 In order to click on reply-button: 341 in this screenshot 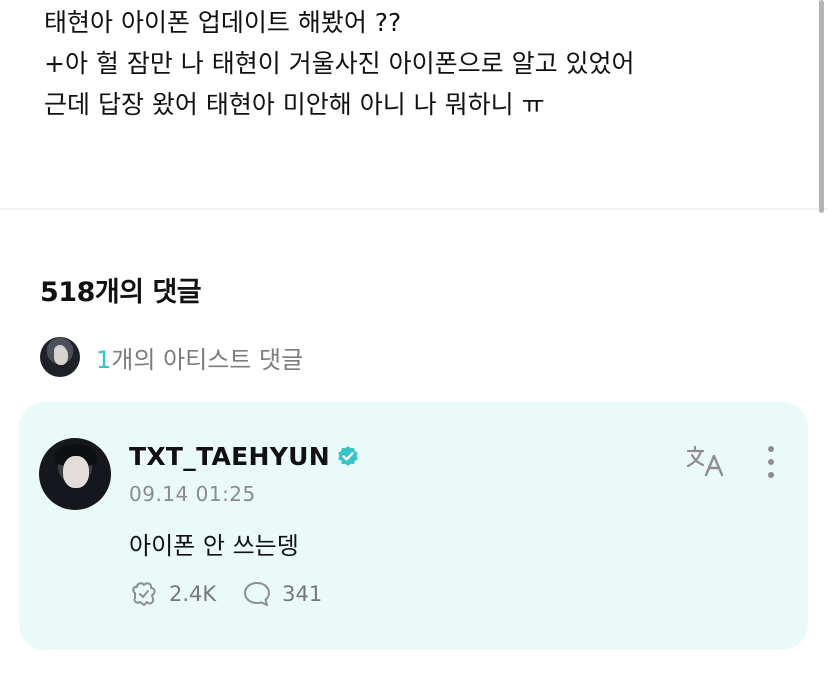, I will do `click(282, 594)`.